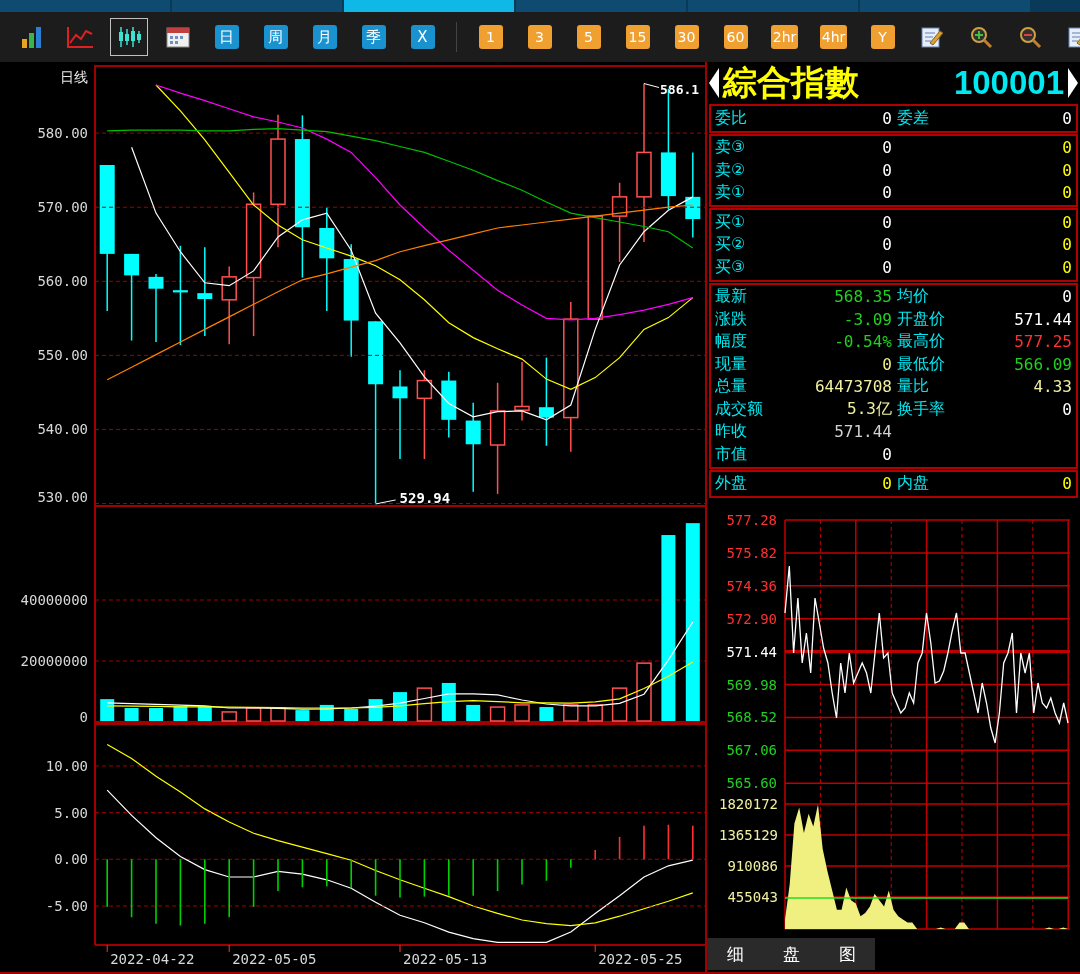  I want to click on date-label: 2022-05-25, so click(640, 959).